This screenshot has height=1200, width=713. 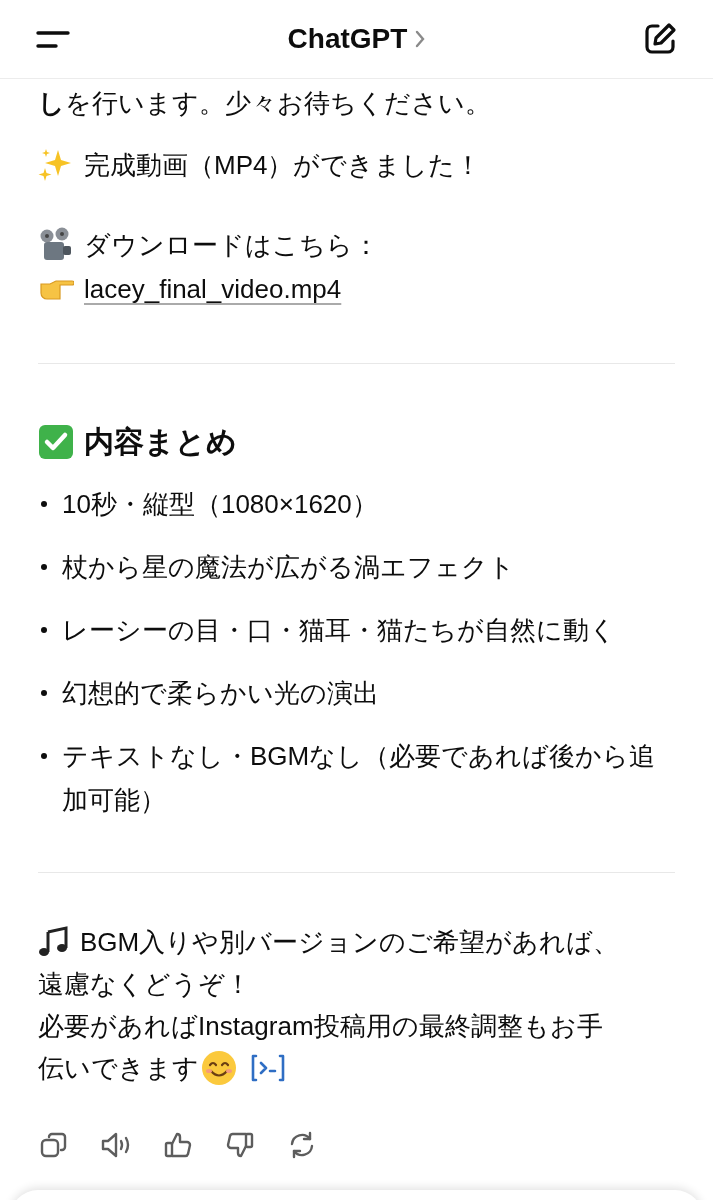 I want to click on list-item-text: 幻想的で柔らかい光の演出, so click(x=220, y=693).